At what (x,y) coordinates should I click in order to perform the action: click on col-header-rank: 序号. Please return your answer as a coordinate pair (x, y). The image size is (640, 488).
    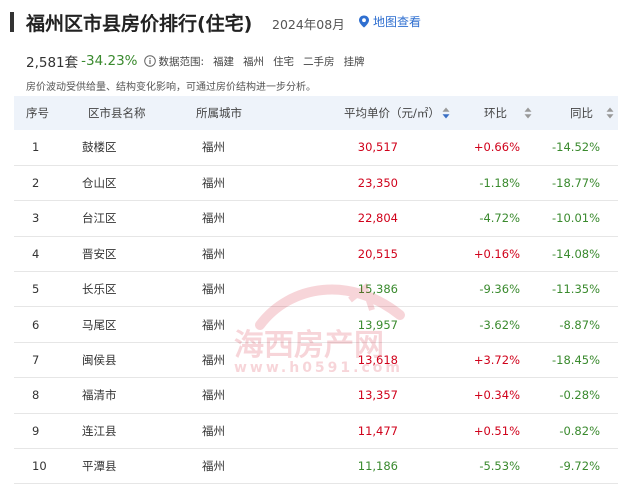
    Looking at the image, I should click on (37, 113).